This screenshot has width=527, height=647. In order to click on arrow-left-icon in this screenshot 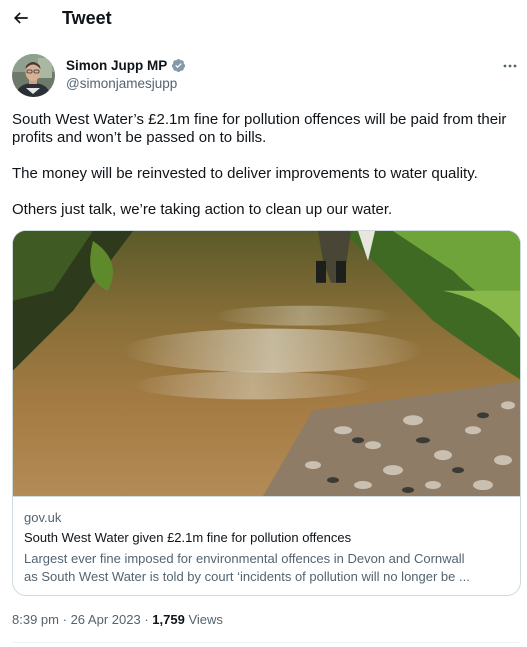, I will do `click(20, 18)`.